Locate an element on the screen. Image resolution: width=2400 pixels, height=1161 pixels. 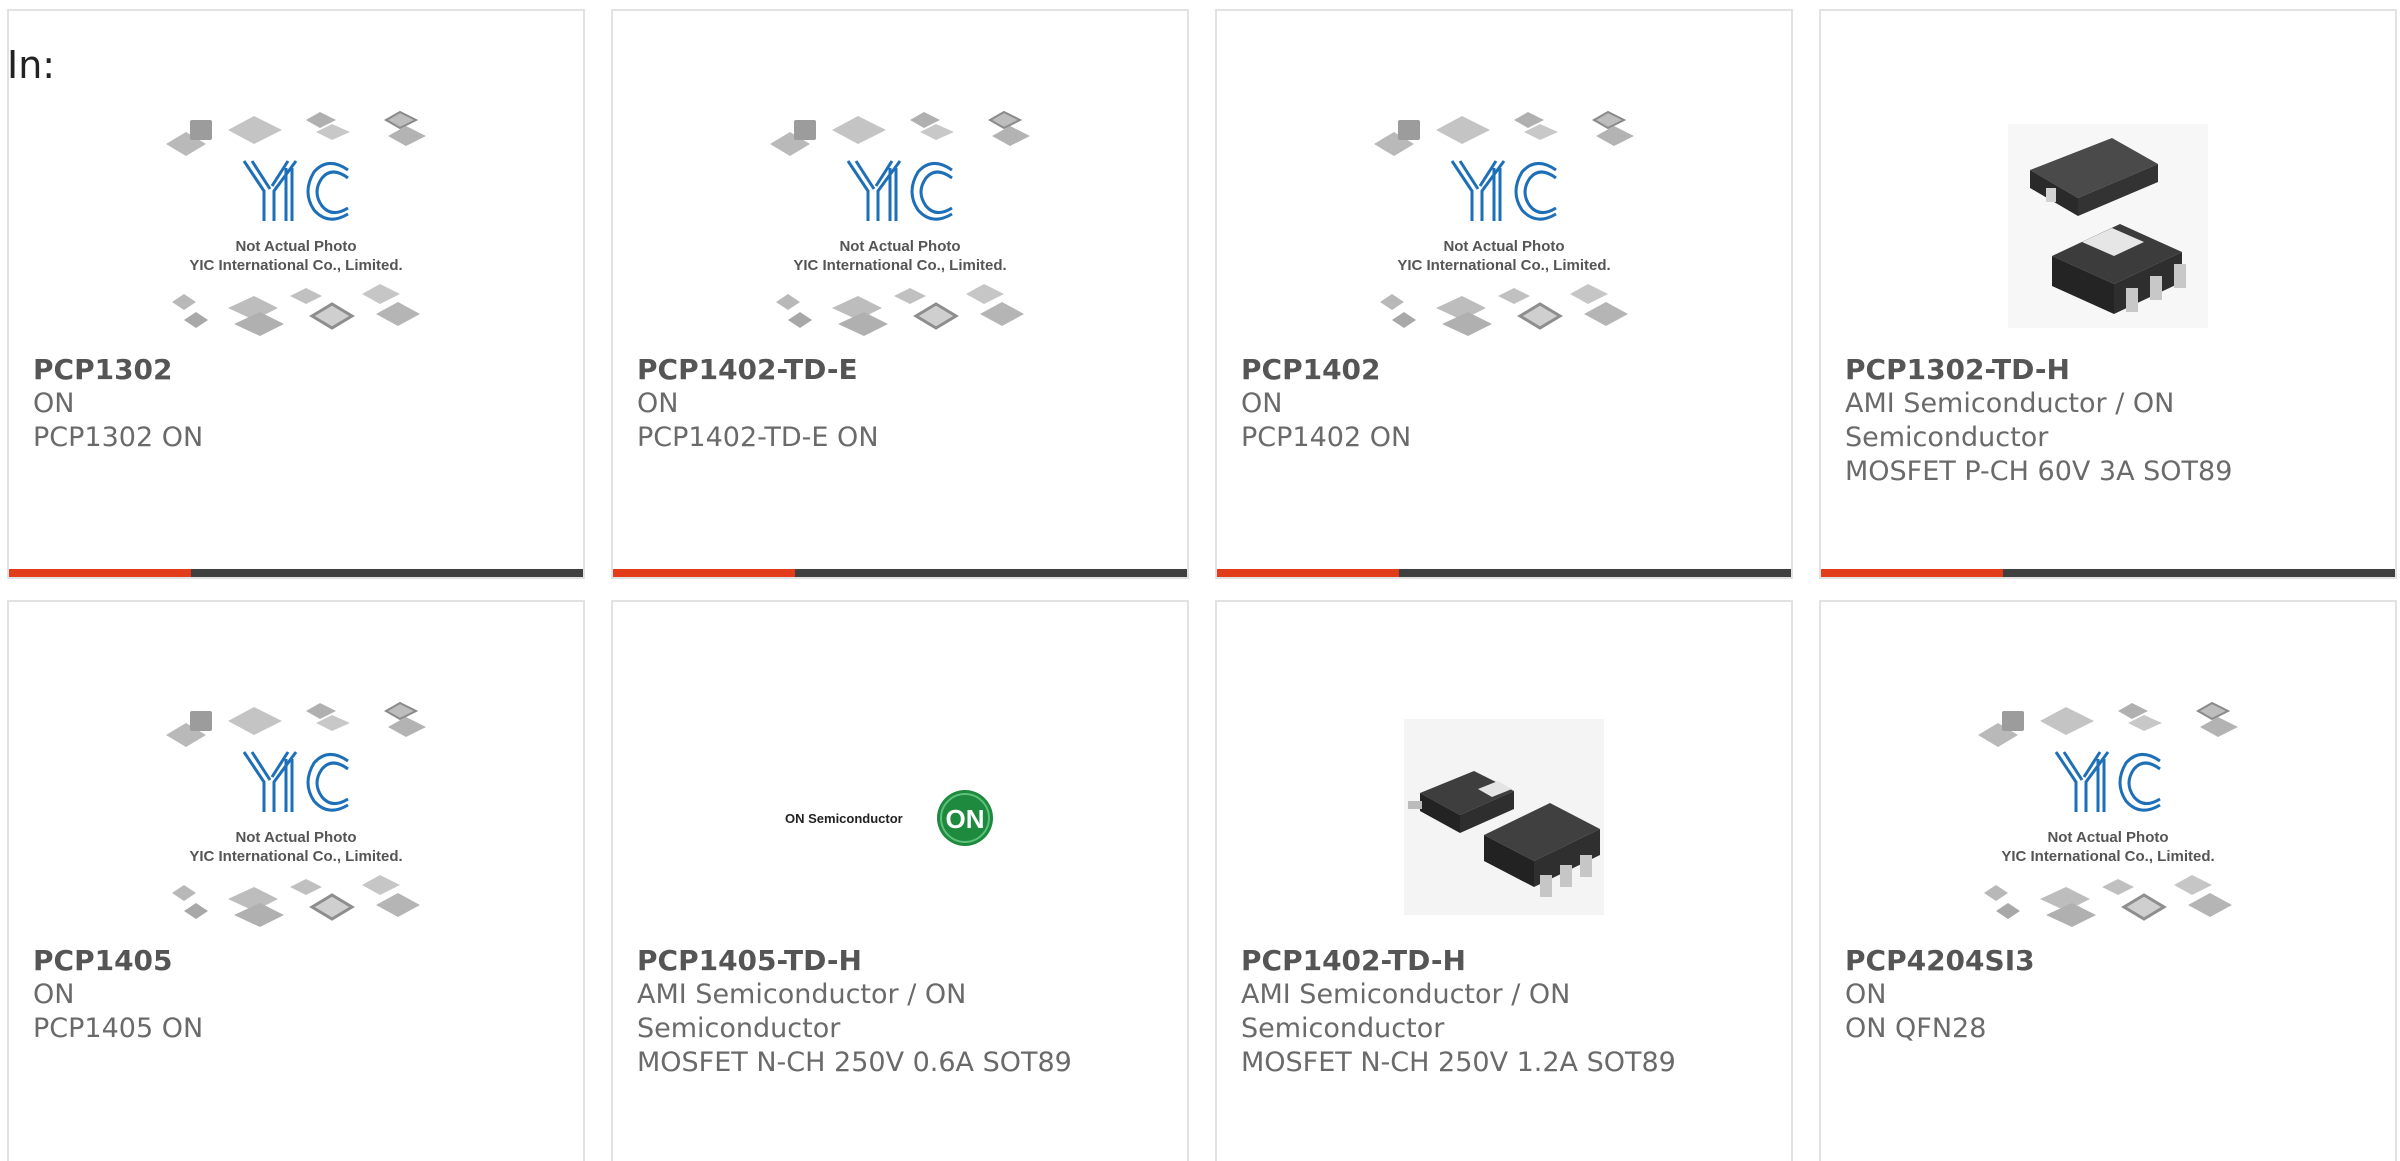
on-logo-badge-text: ON is located at coordinates (965, 819).